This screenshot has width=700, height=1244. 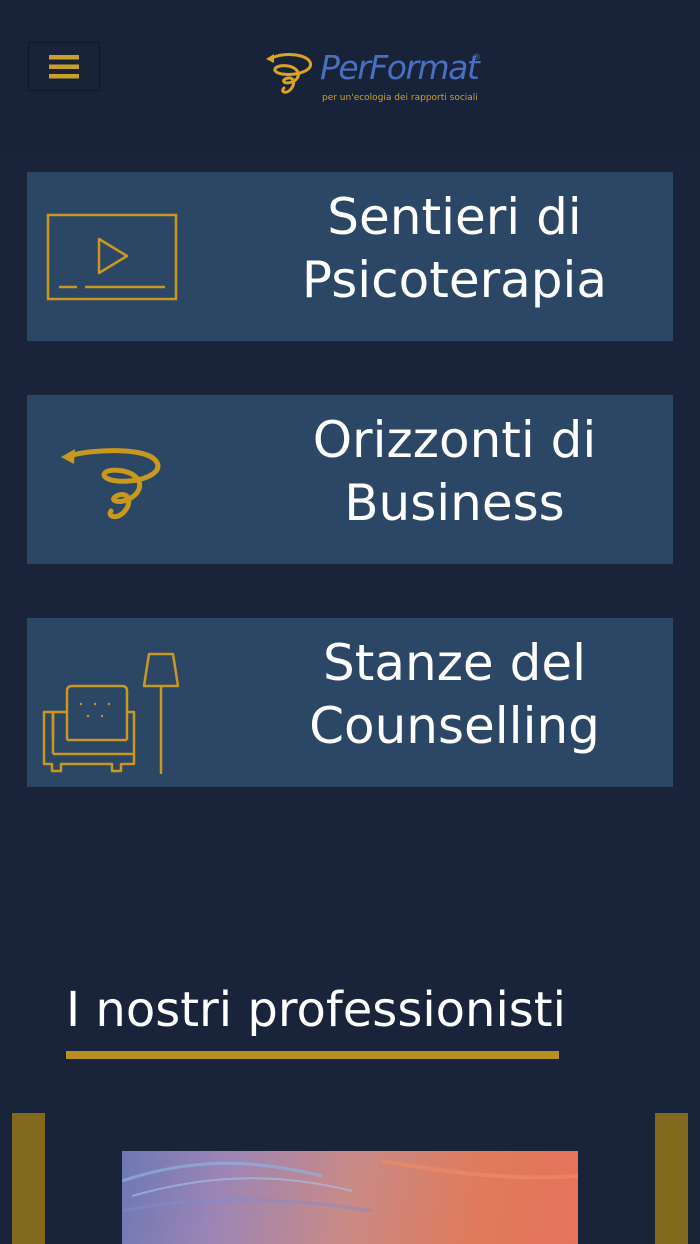 I want to click on section-card-counselling: Stanze del Counselling, so click(x=350, y=702).